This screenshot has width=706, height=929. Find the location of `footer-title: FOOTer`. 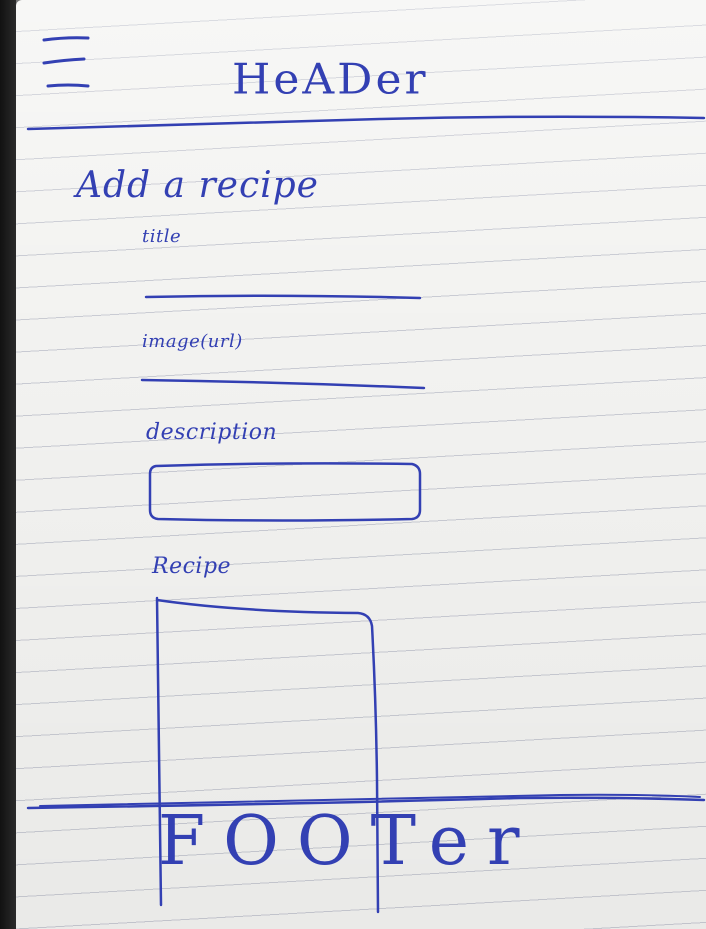

footer-title: FOOTer is located at coordinates (348, 841).